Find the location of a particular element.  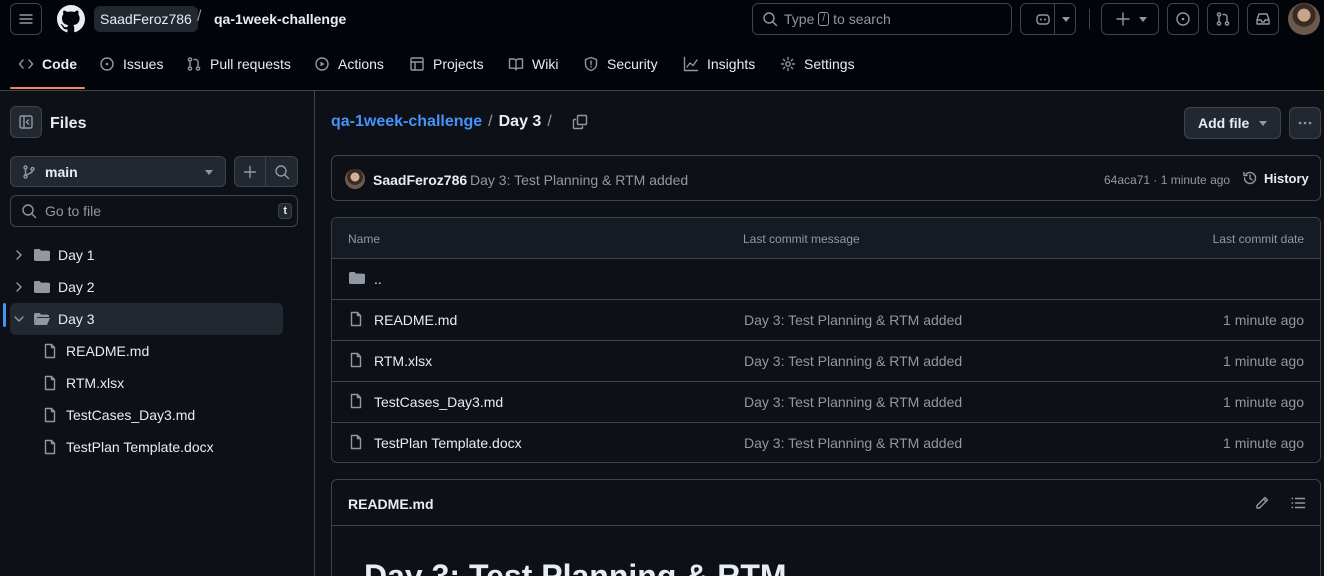

sidebar-collapse-icon is located at coordinates (26, 122).